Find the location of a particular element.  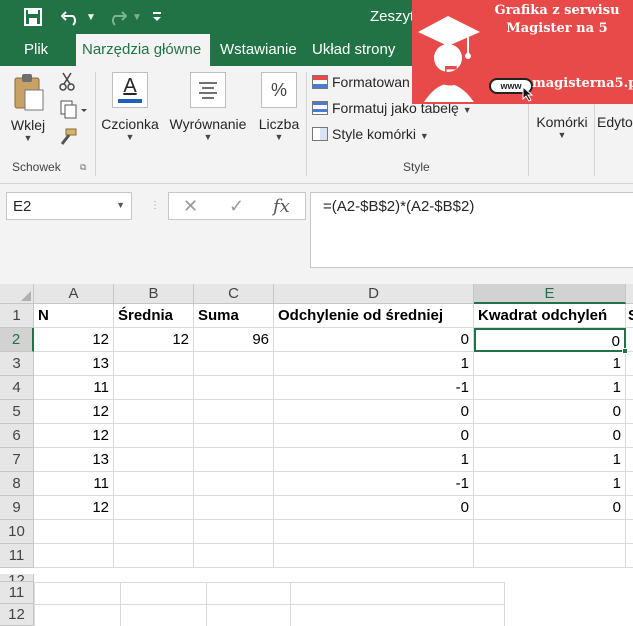

alignment-dropdown-icon: ▼ is located at coordinates (208, 137).